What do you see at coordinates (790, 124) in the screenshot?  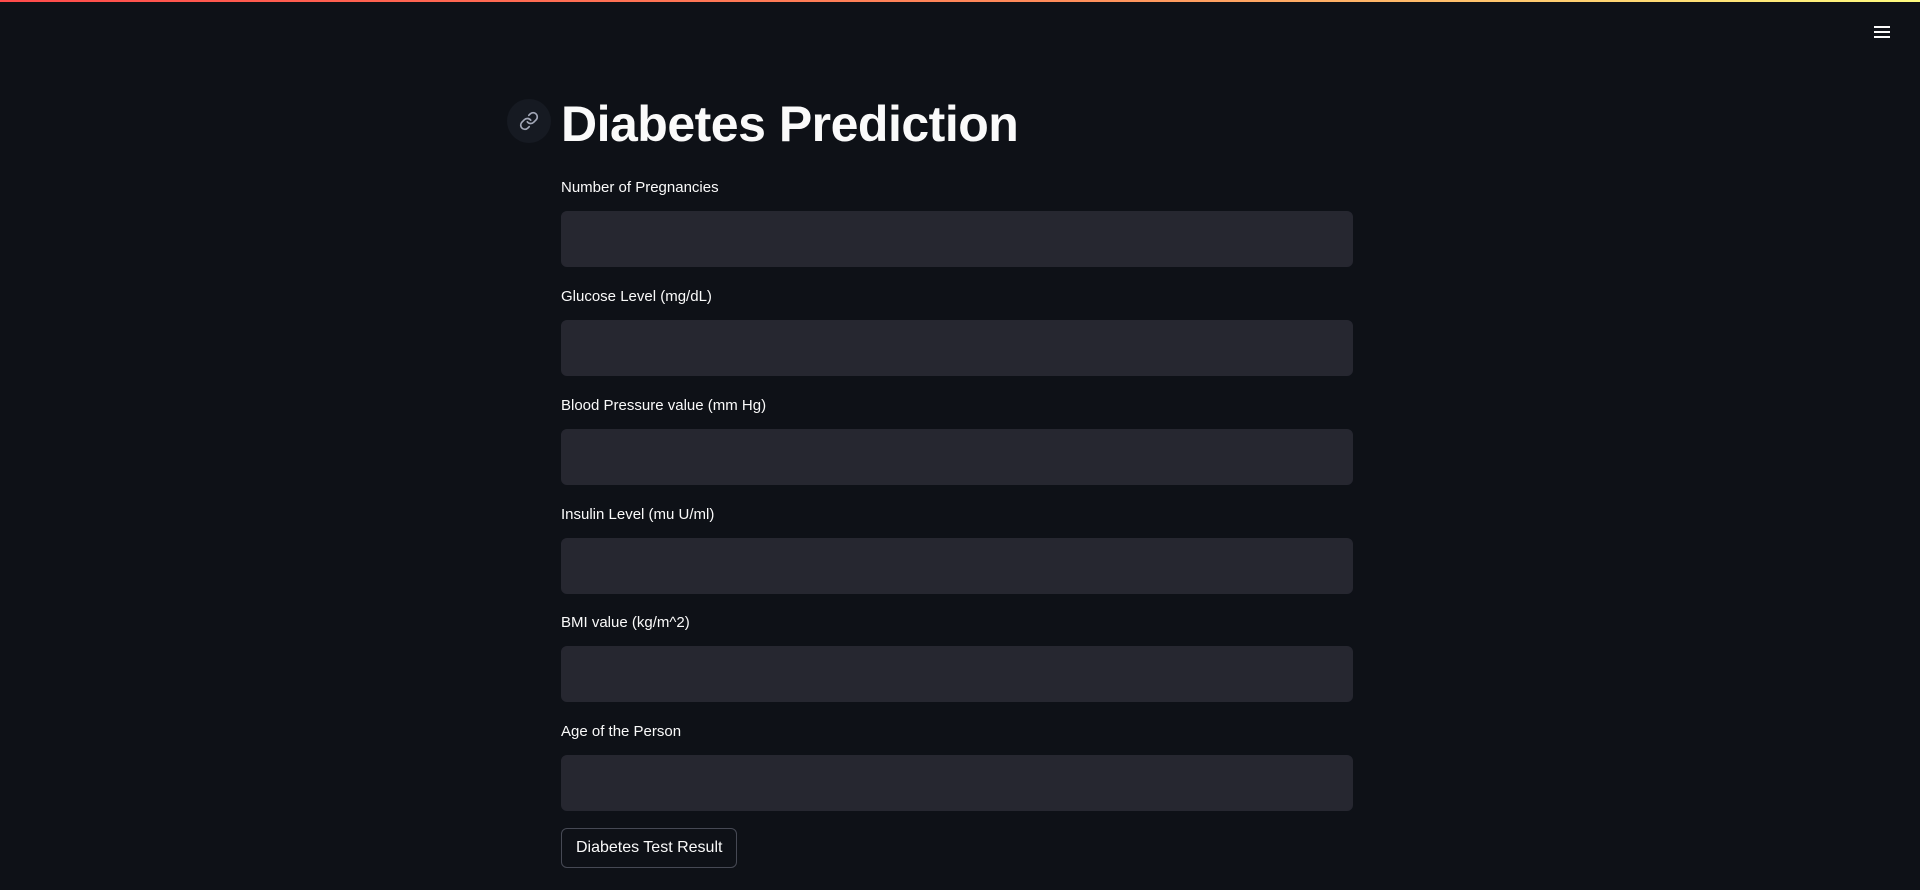 I see `page-title: Diabetes Prediction` at bounding box center [790, 124].